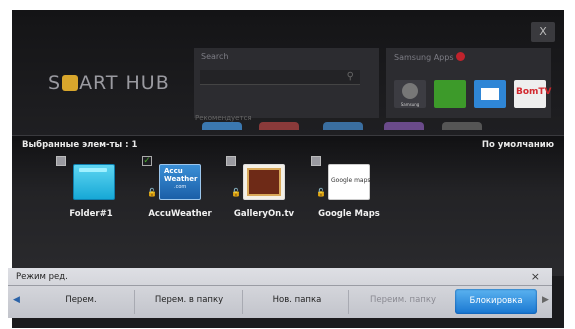 The width and height of the screenshot is (575, 329). Describe the element at coordinates (215, 56) in the screenshot. I see `search-title: Search` at that location.